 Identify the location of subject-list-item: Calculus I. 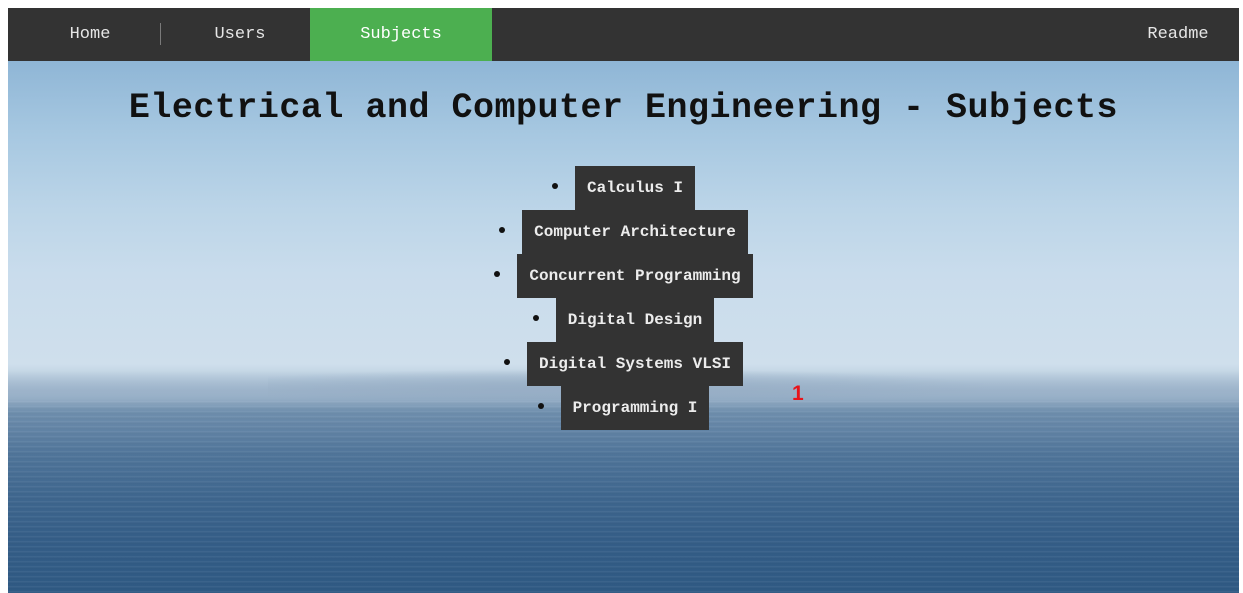
(623, 188).